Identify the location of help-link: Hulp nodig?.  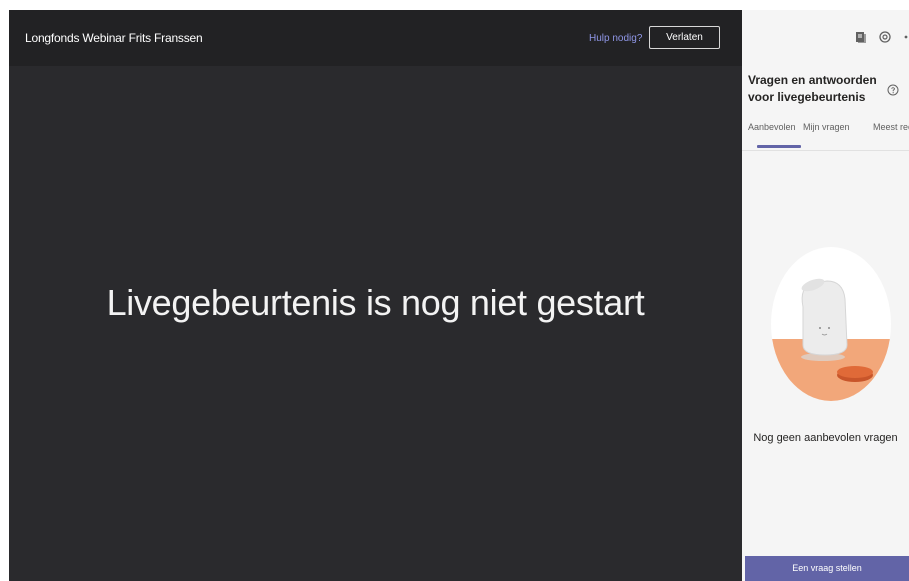
(615, 38).